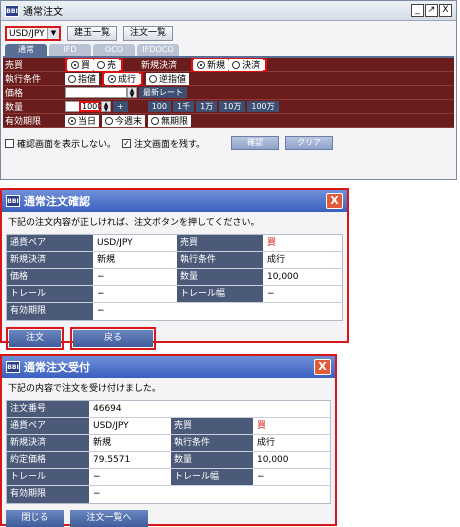 Image resolution: width=460 pixels, height=527 pixels. What do you see at coordinates (81, 64) in the screenshot?
I see `buy-radio: 買` at bounding box center [81, 64].